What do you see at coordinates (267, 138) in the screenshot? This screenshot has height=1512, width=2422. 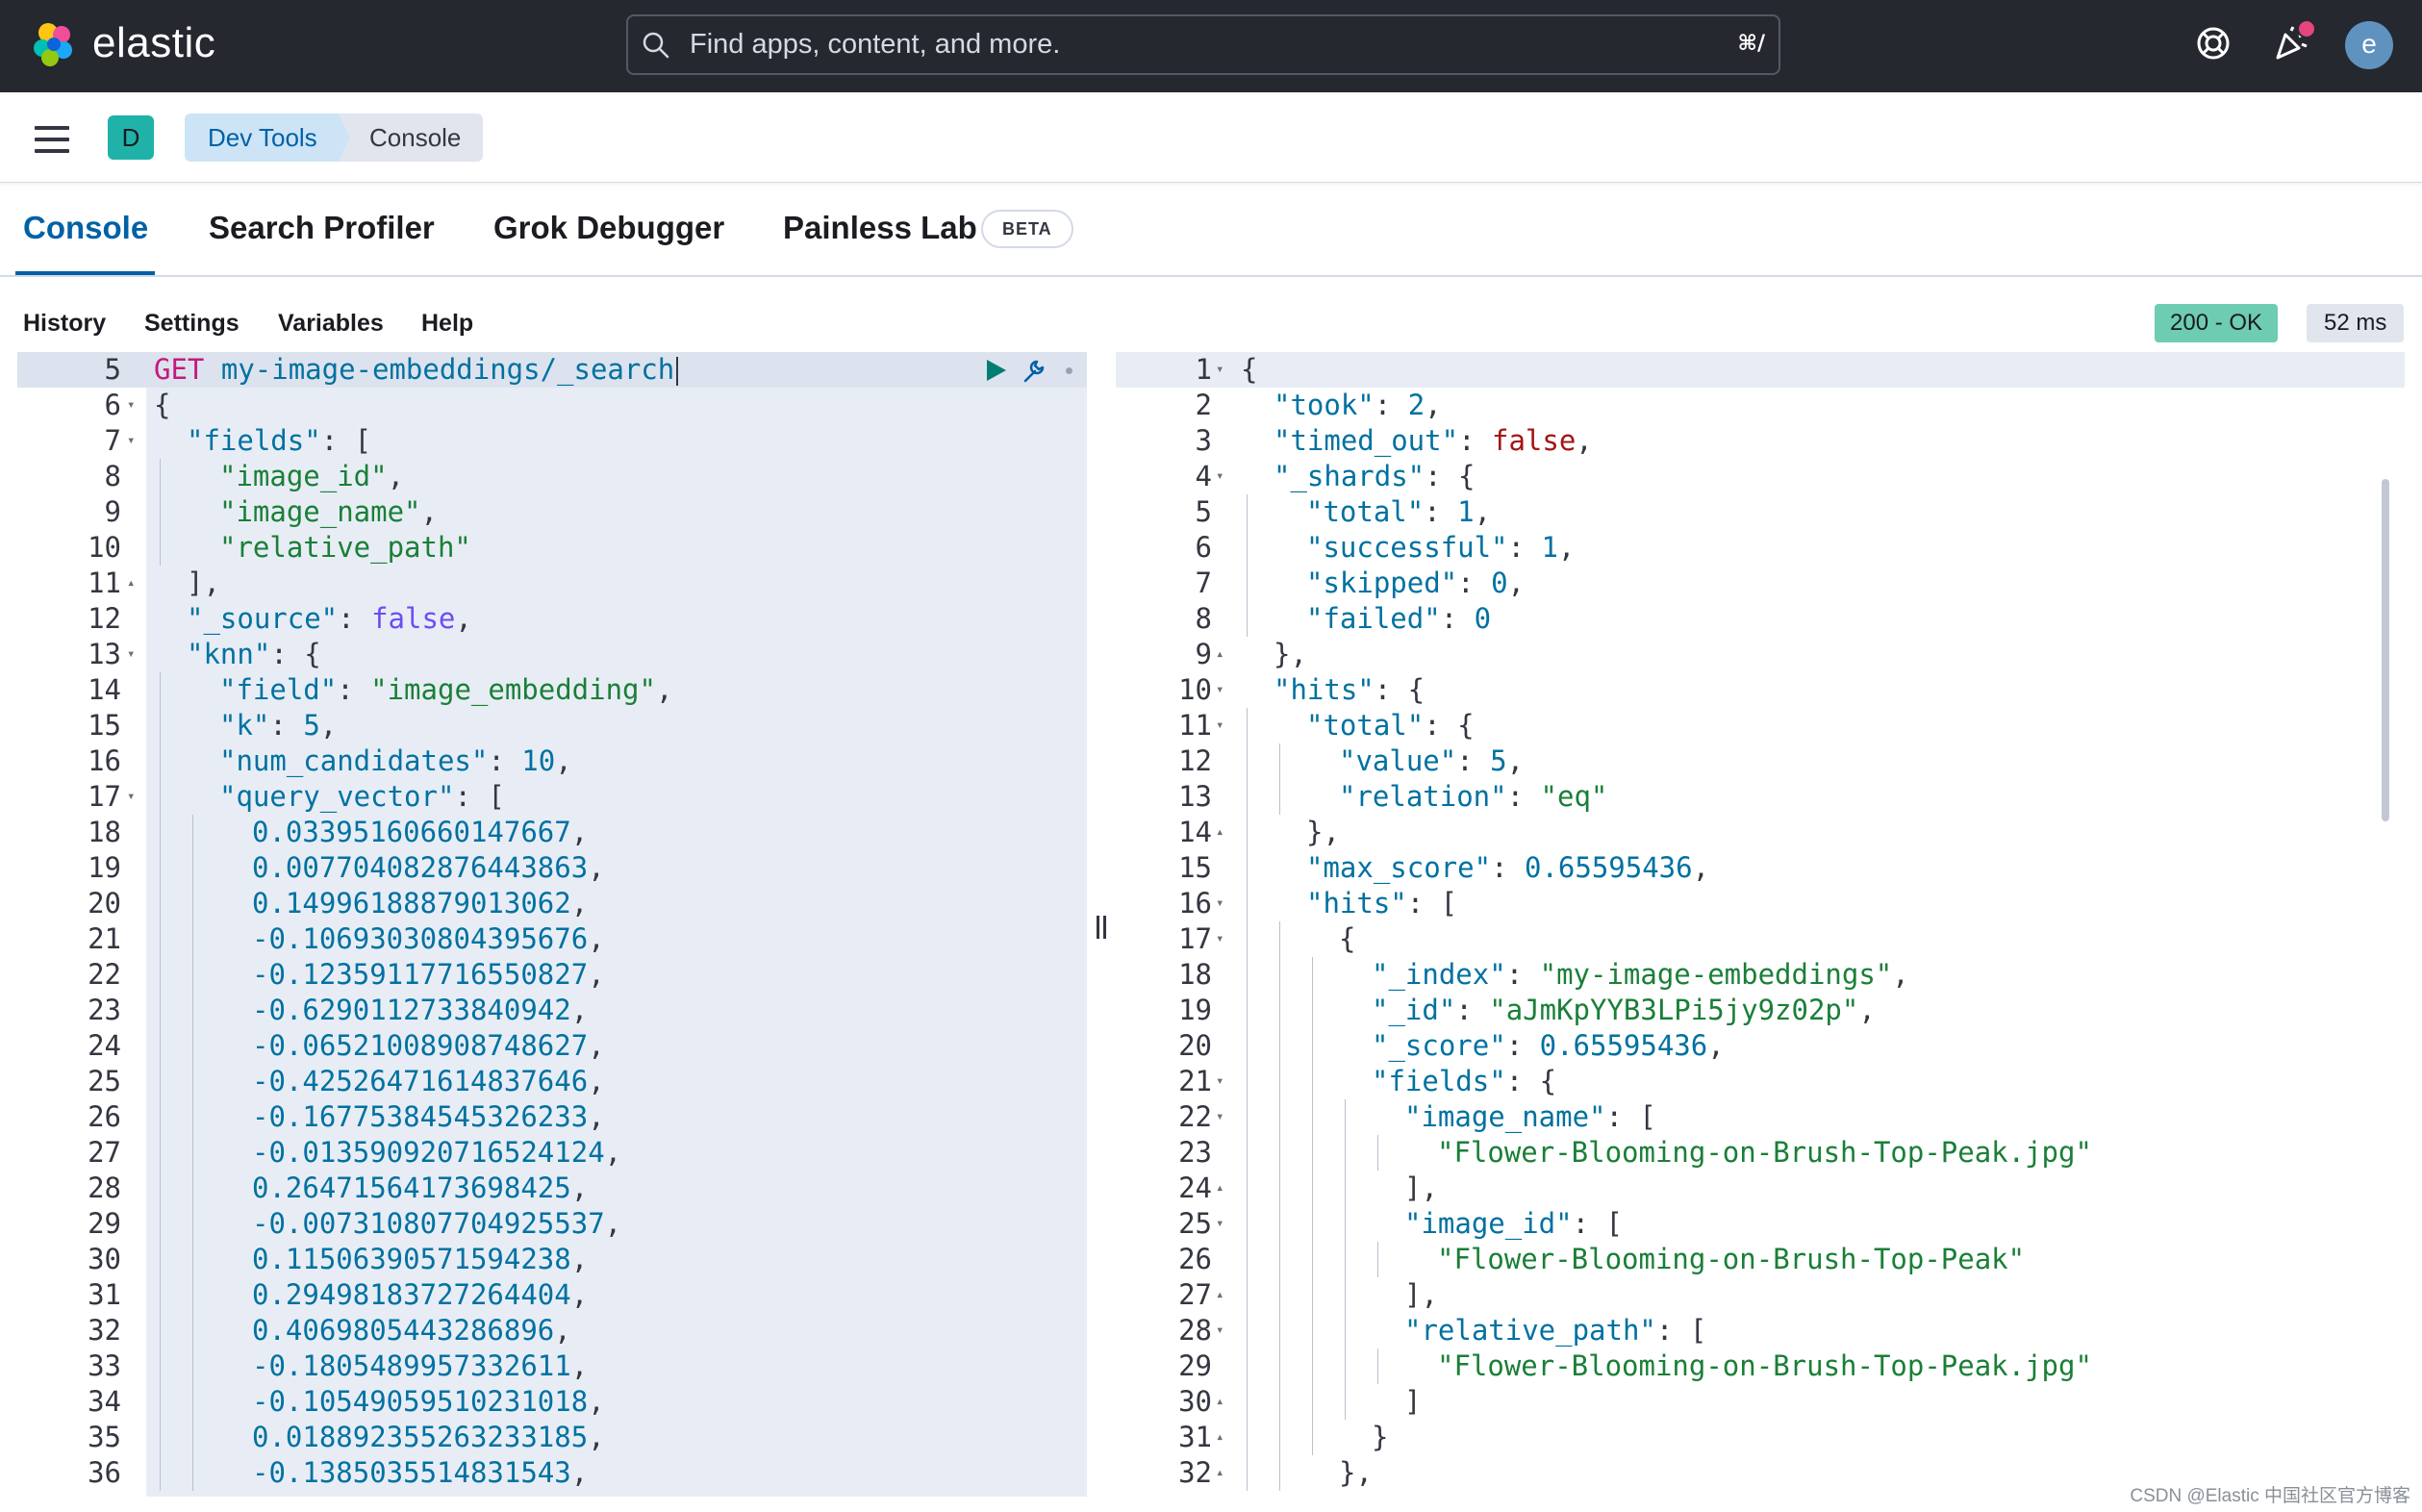 I see `breadcrumb-dev-tools: Dev Tools` at bounding box center [267, 138].